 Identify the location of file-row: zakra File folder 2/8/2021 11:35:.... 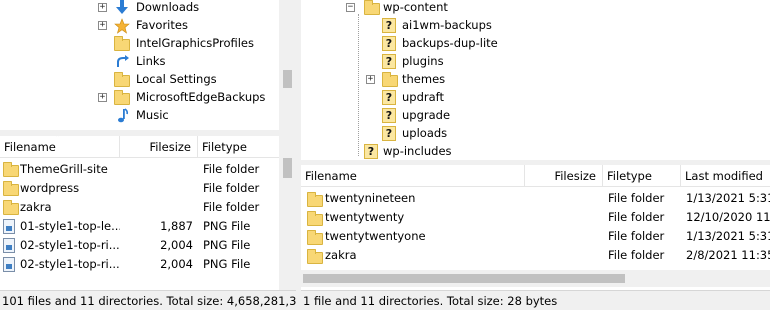
(535, 255).